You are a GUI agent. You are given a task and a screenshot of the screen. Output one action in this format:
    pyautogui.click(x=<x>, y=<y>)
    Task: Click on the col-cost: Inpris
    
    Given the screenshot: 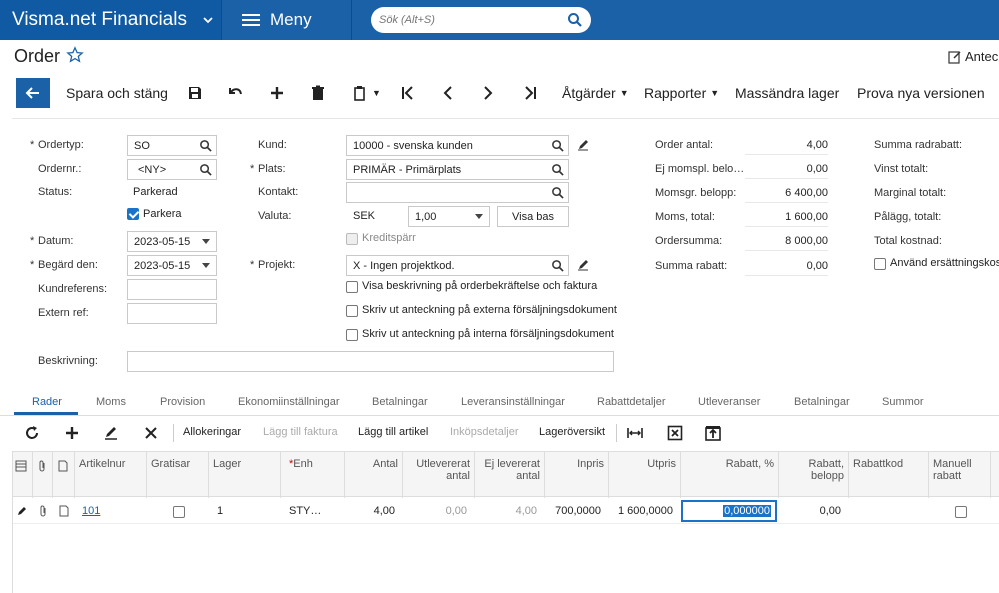 What is the action you would take?
    pyautogui.click(x=577, y=475)
    